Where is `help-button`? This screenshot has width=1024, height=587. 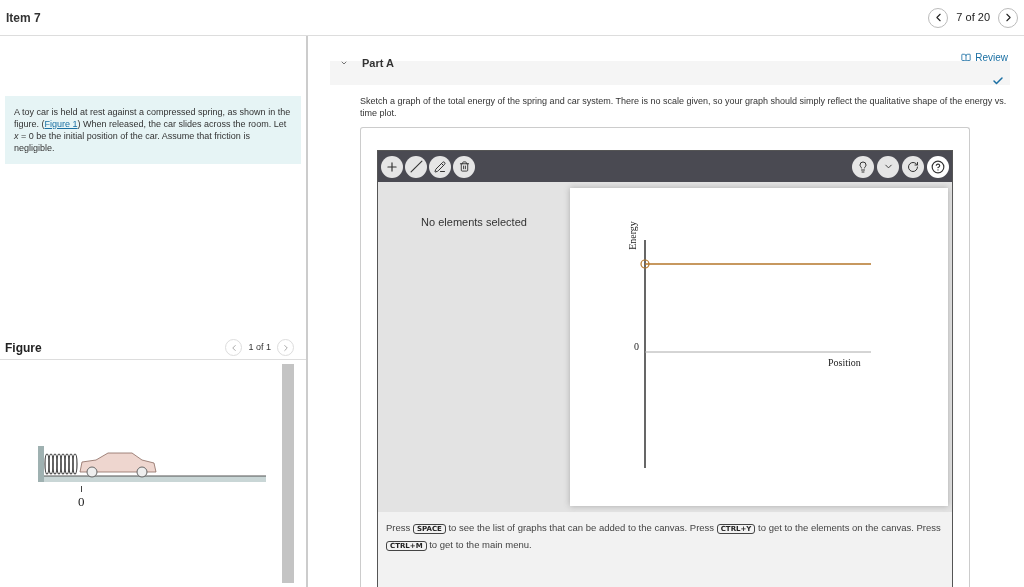
help-button is located at coordinates (938, 166).